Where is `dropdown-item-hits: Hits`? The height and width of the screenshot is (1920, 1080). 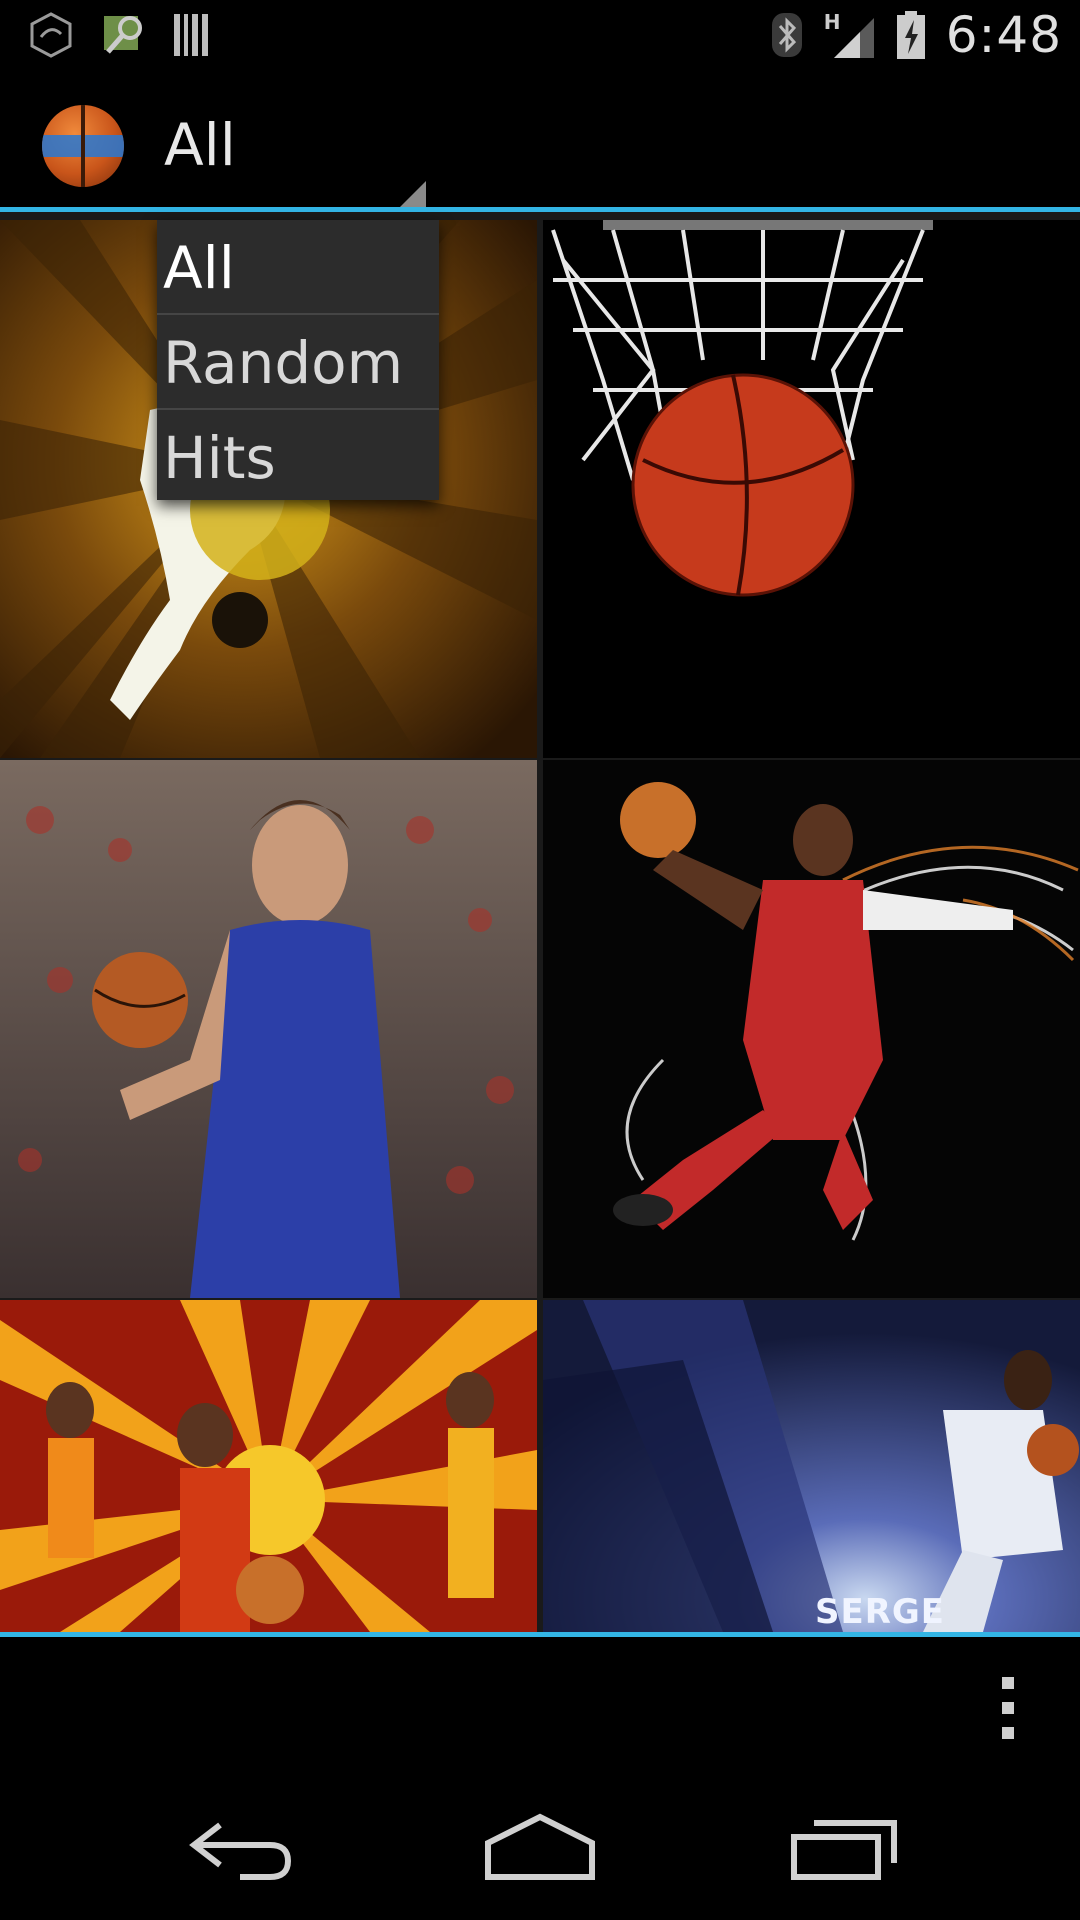 dropdown-item-hits: Hits is located at coordinates (298, 457).